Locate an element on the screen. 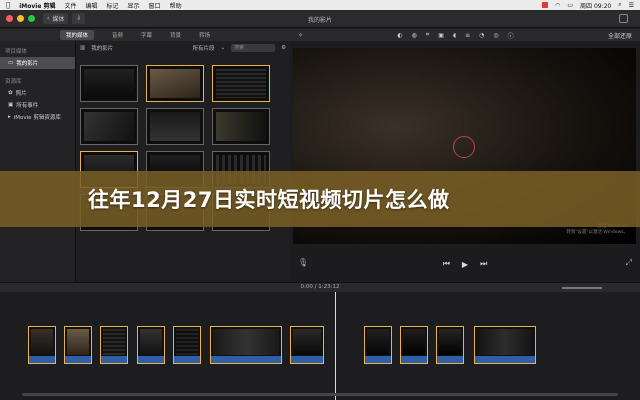 The image size is (640, 400). sidebar-item-all-events: ▣ 所有事件 is located at coordinates (37, 105).